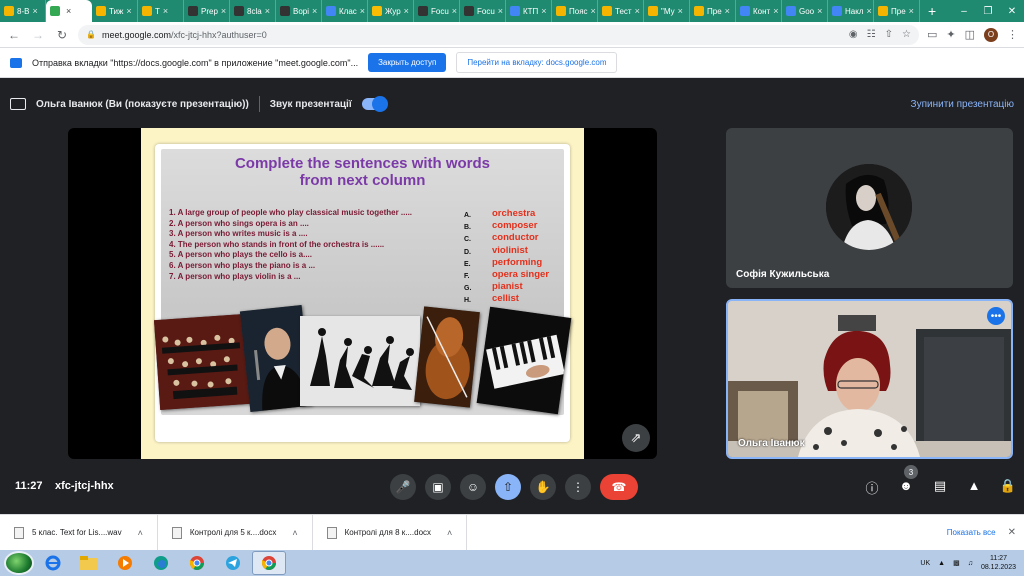 This screenshot has height=576, width=1024. Describe the element at coordinates (38, 35) in the screenshot. I see `forward-icon: →` at that location.